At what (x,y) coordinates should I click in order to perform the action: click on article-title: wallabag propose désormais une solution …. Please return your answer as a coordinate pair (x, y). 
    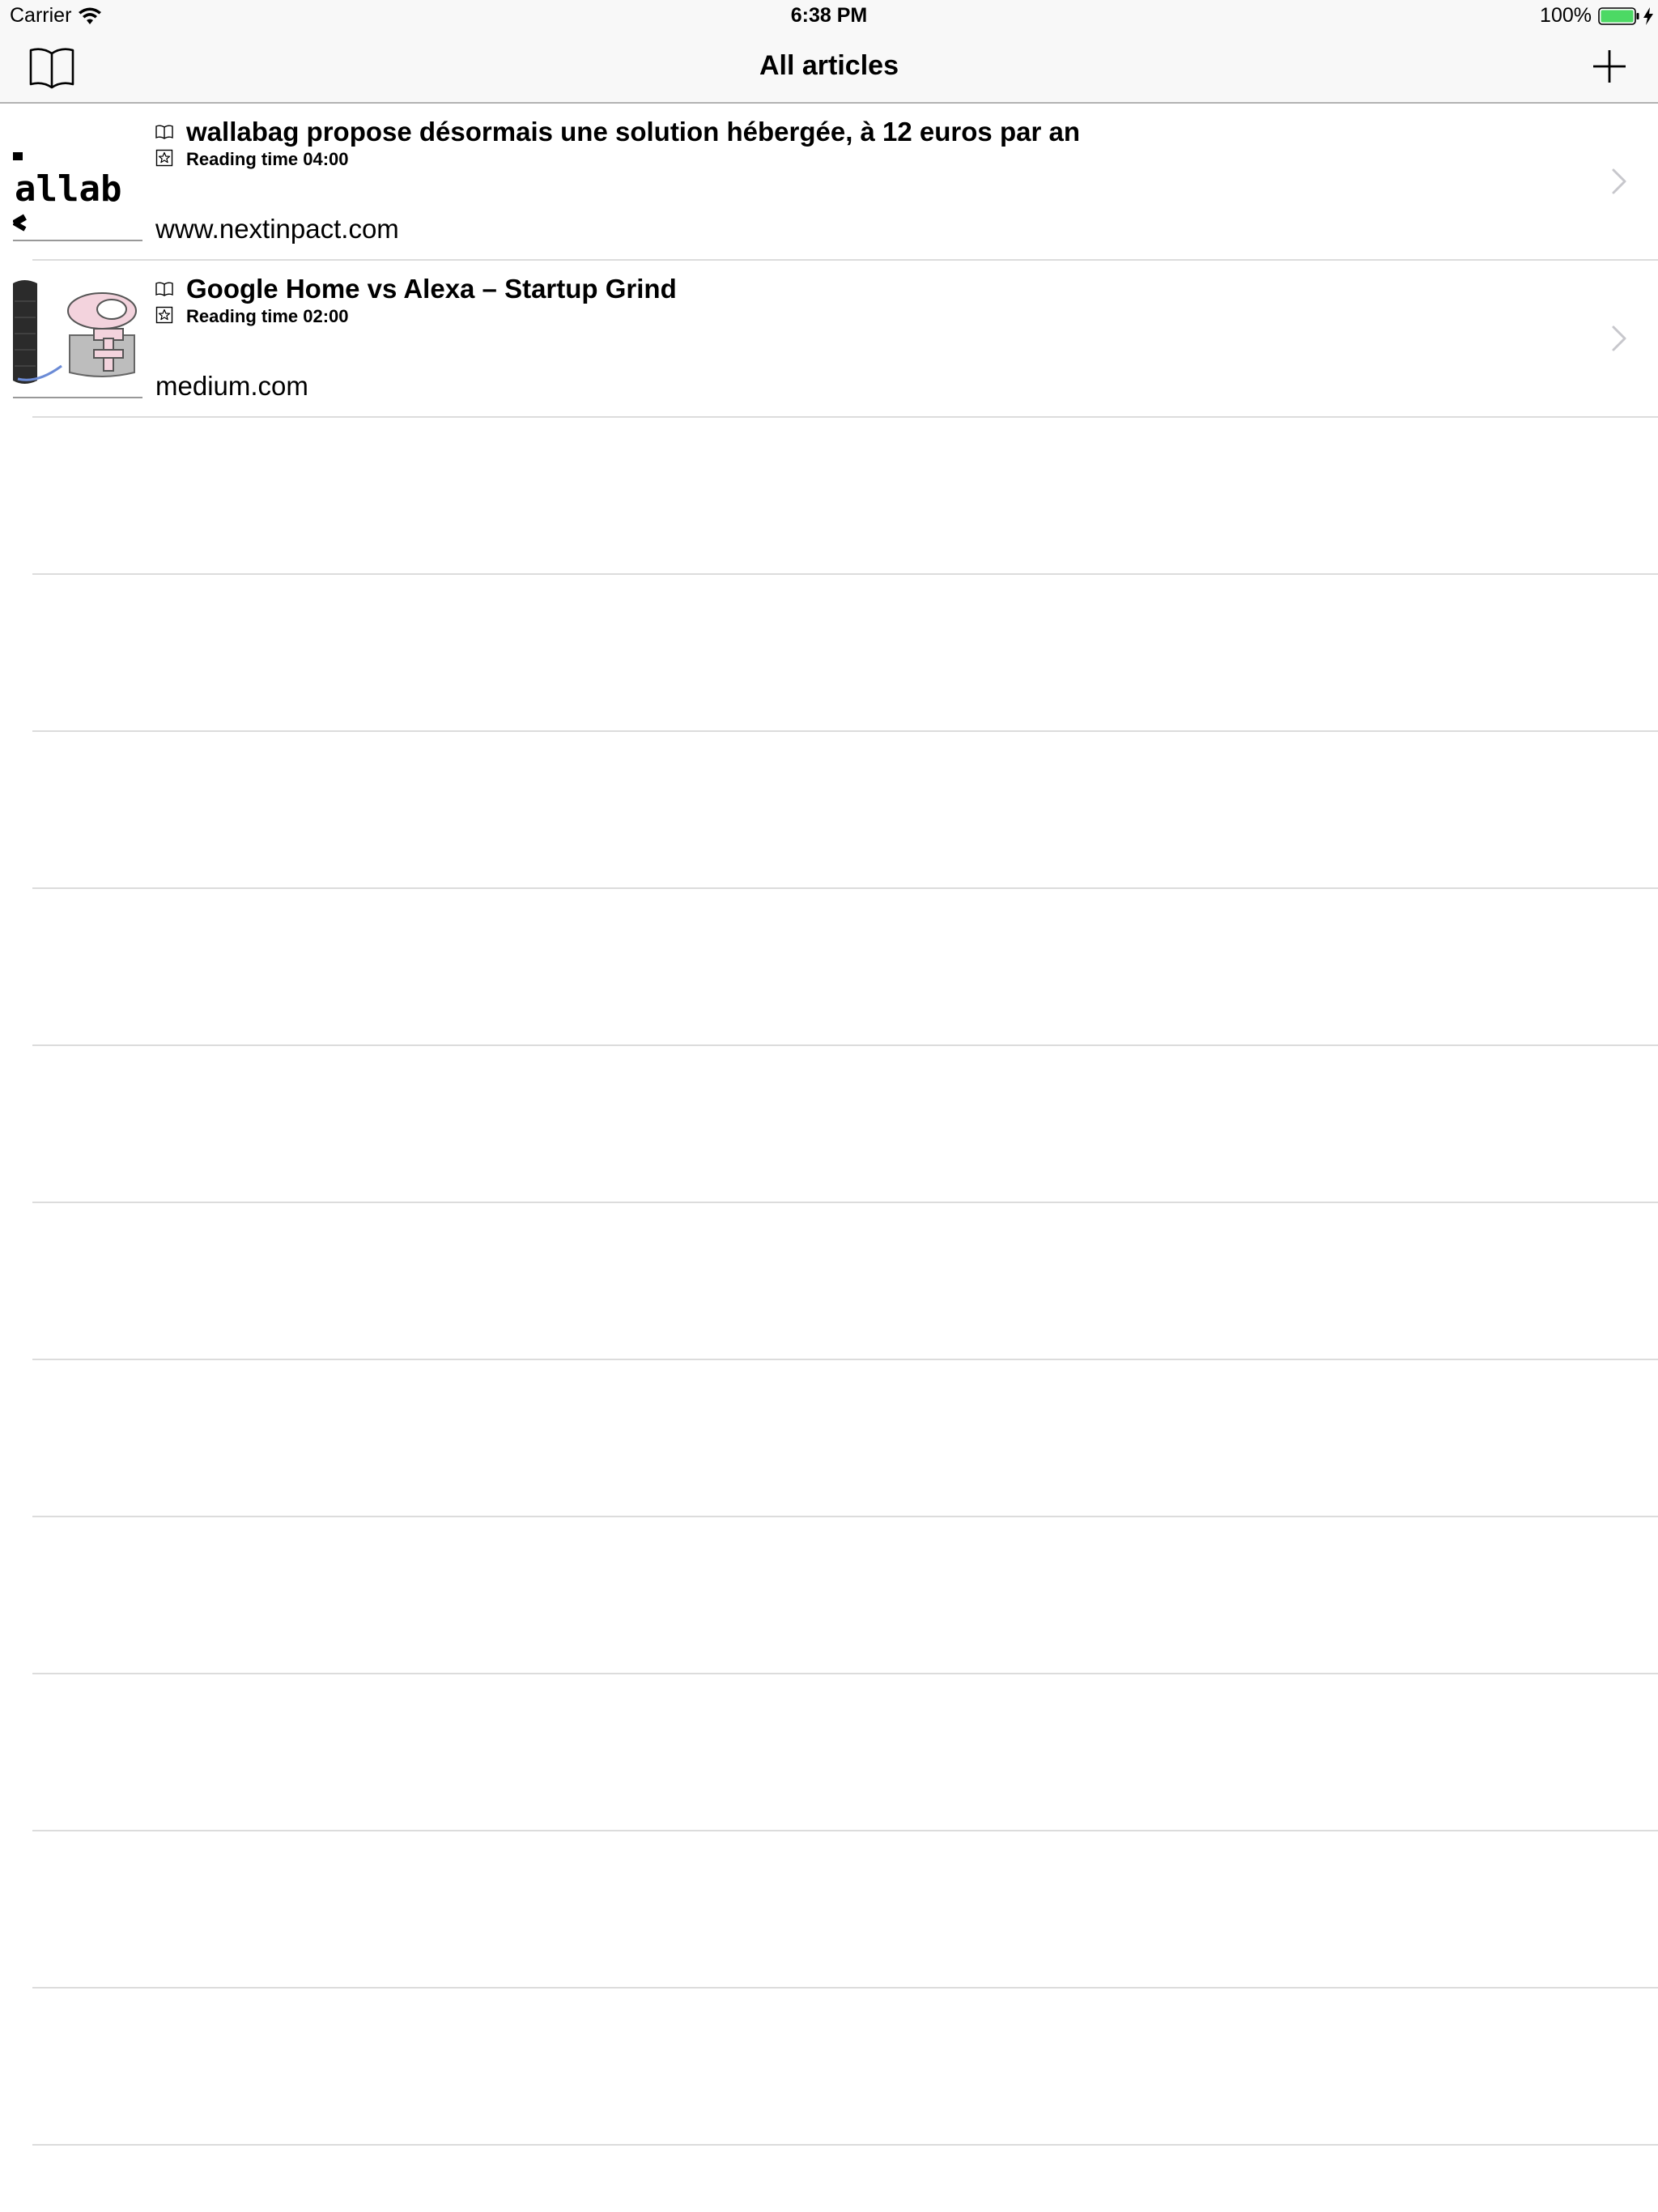
    Looking at the image, I should click on (633, 132).